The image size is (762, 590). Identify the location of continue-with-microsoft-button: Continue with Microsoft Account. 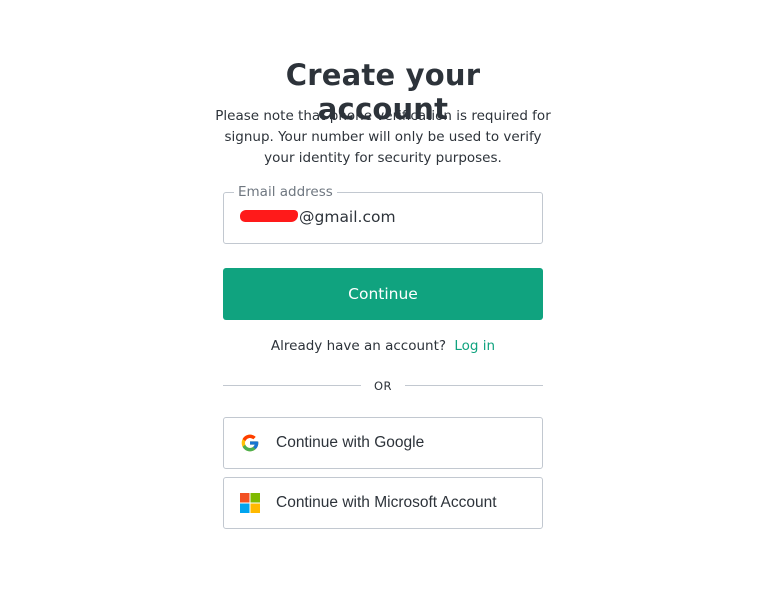
(383, 503).